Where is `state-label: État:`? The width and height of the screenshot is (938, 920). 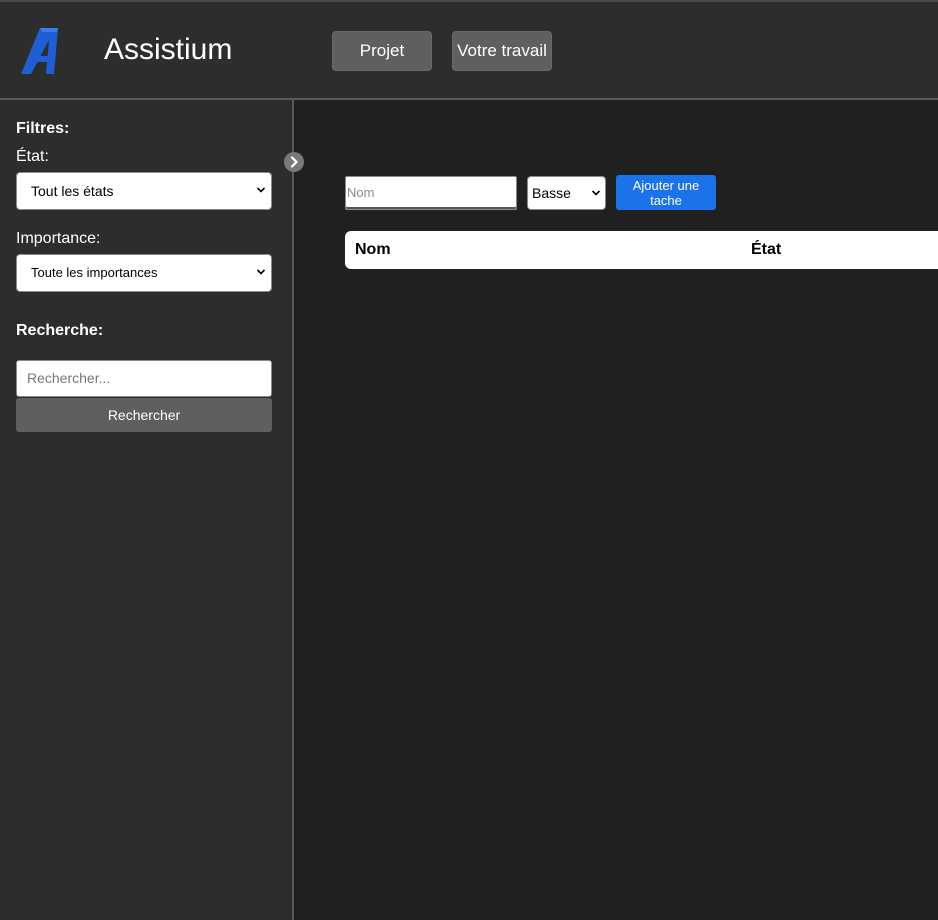 state-label: État: is located at coordinates (32, 156).